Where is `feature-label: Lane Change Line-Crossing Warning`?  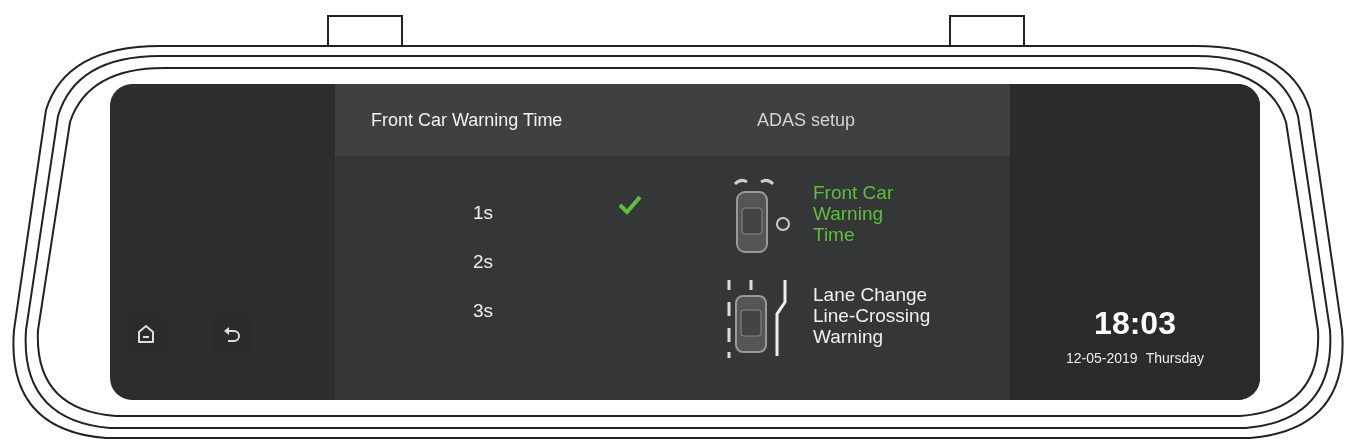 feature-label: Lane Change Line-Crossing Warning is located at coordinates (872, 315).